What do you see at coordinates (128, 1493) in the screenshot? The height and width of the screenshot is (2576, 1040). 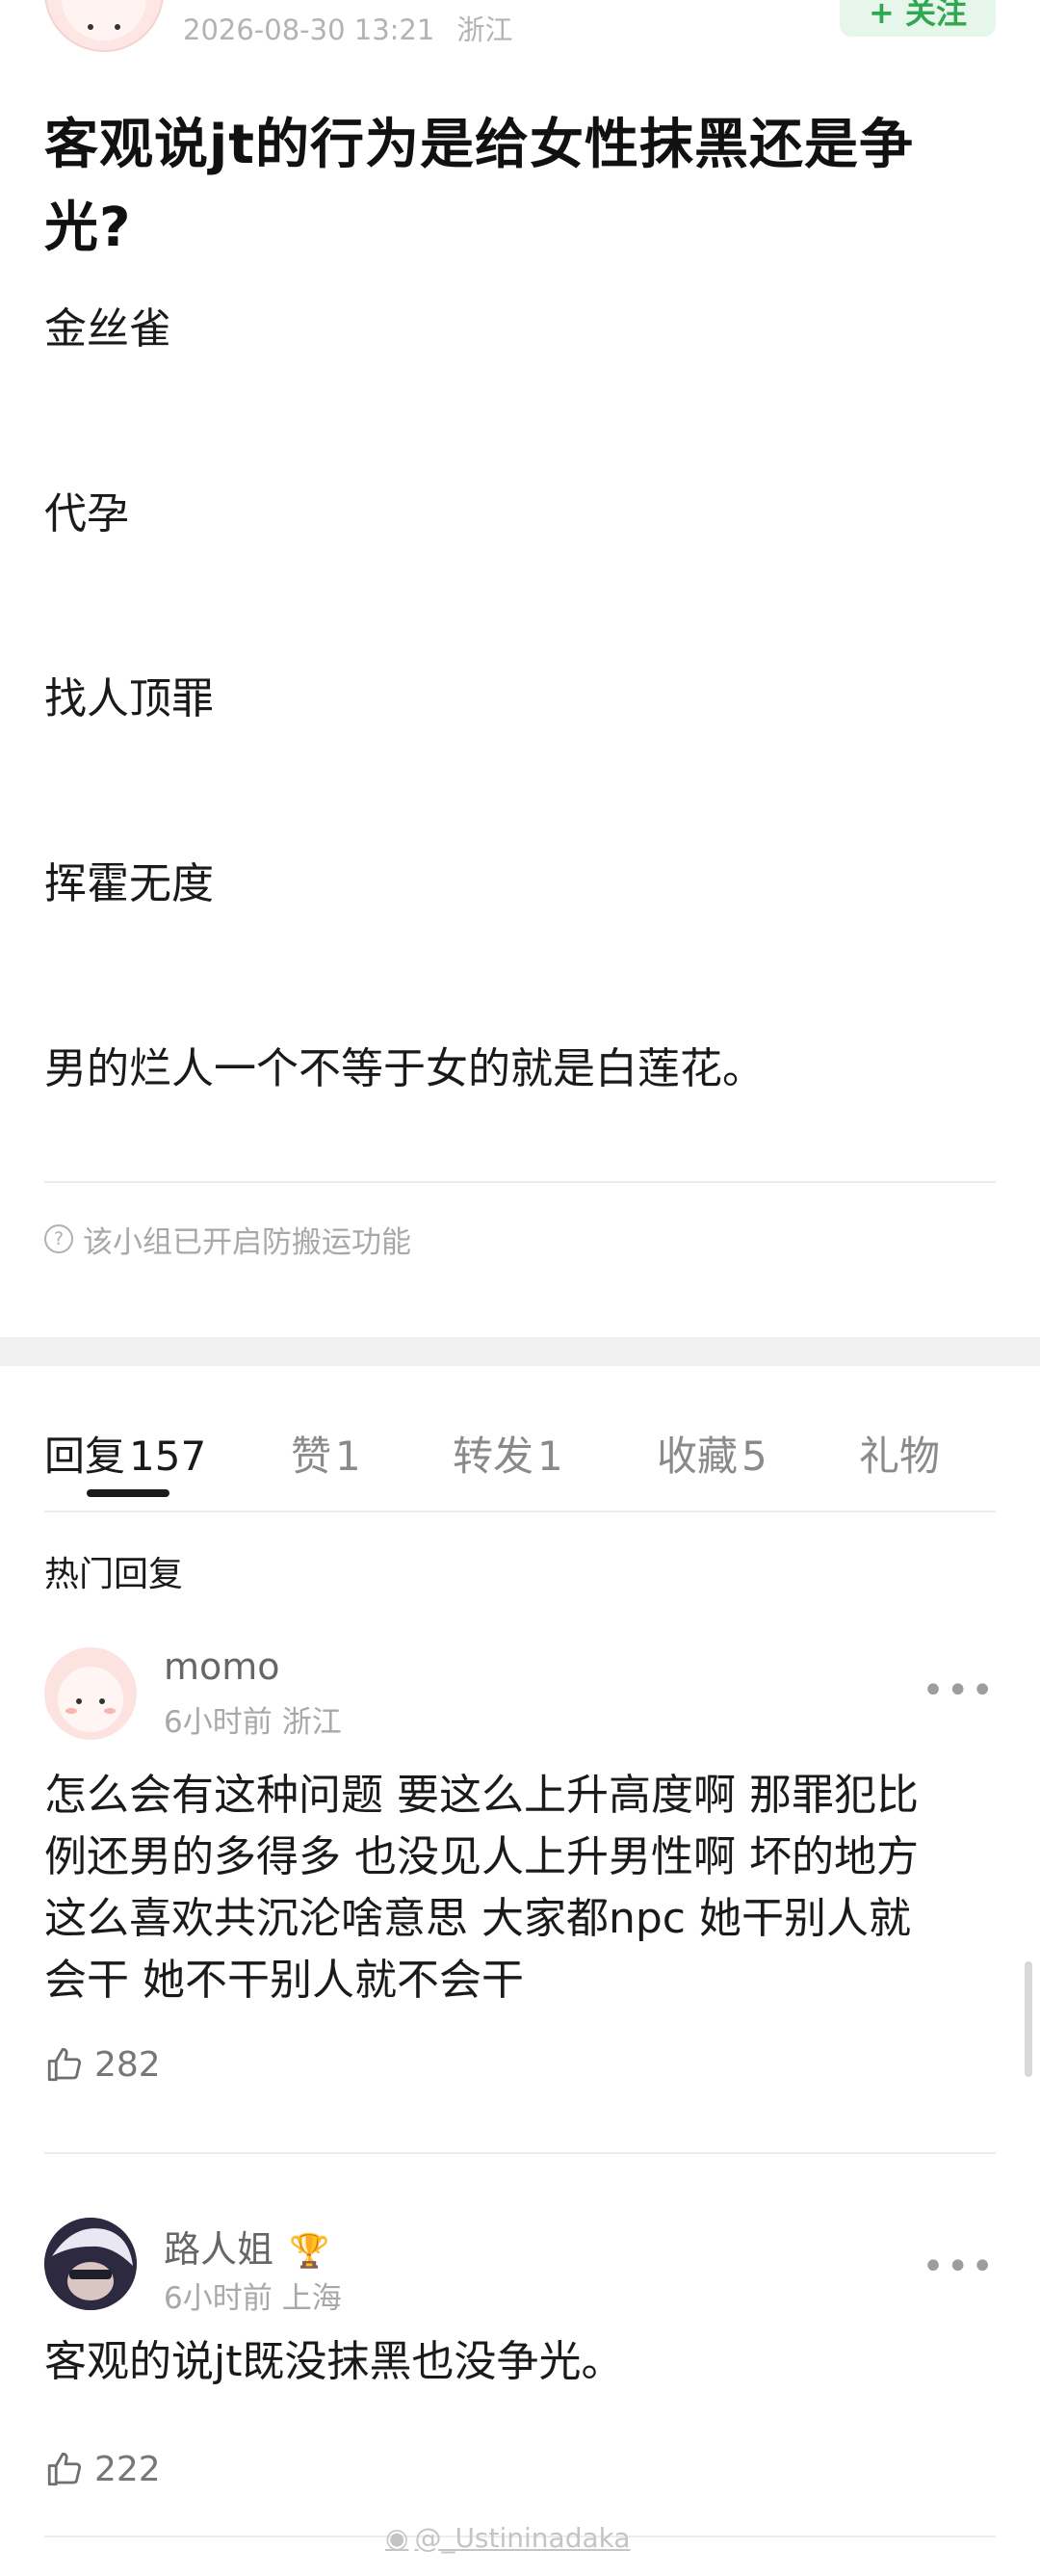 I see `active-tab-indicator` at bounding box center [128, 1493].